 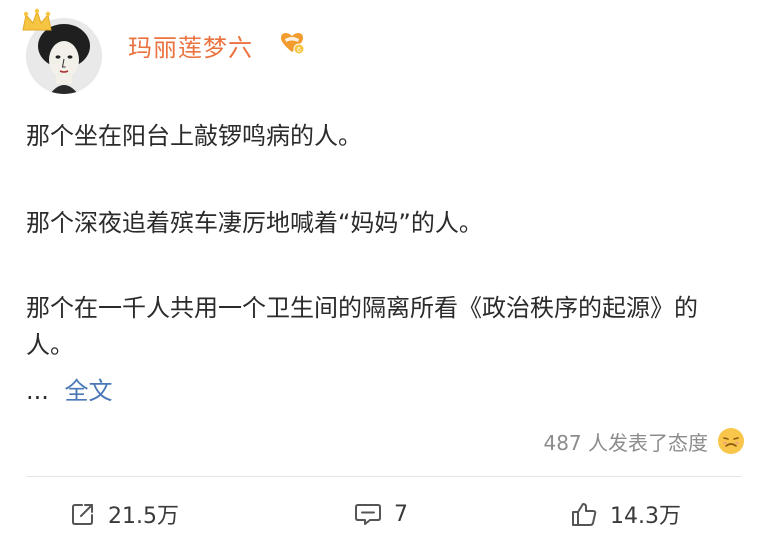 What do you see at coordinates (584, 514) in the screenshot?
I see `thumbs-up-icon` at bounding box center [584, 514].